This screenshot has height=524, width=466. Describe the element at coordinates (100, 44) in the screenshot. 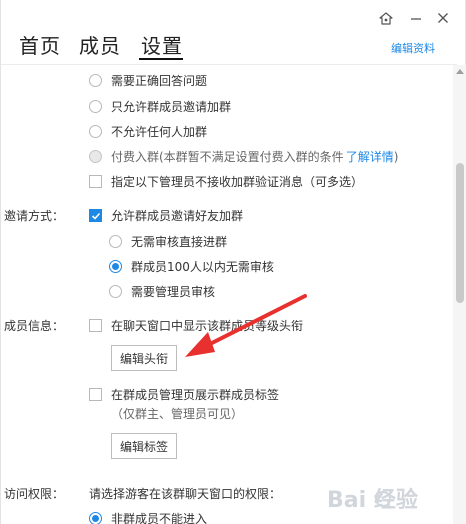

I see `tab-members: 成员` at that location.